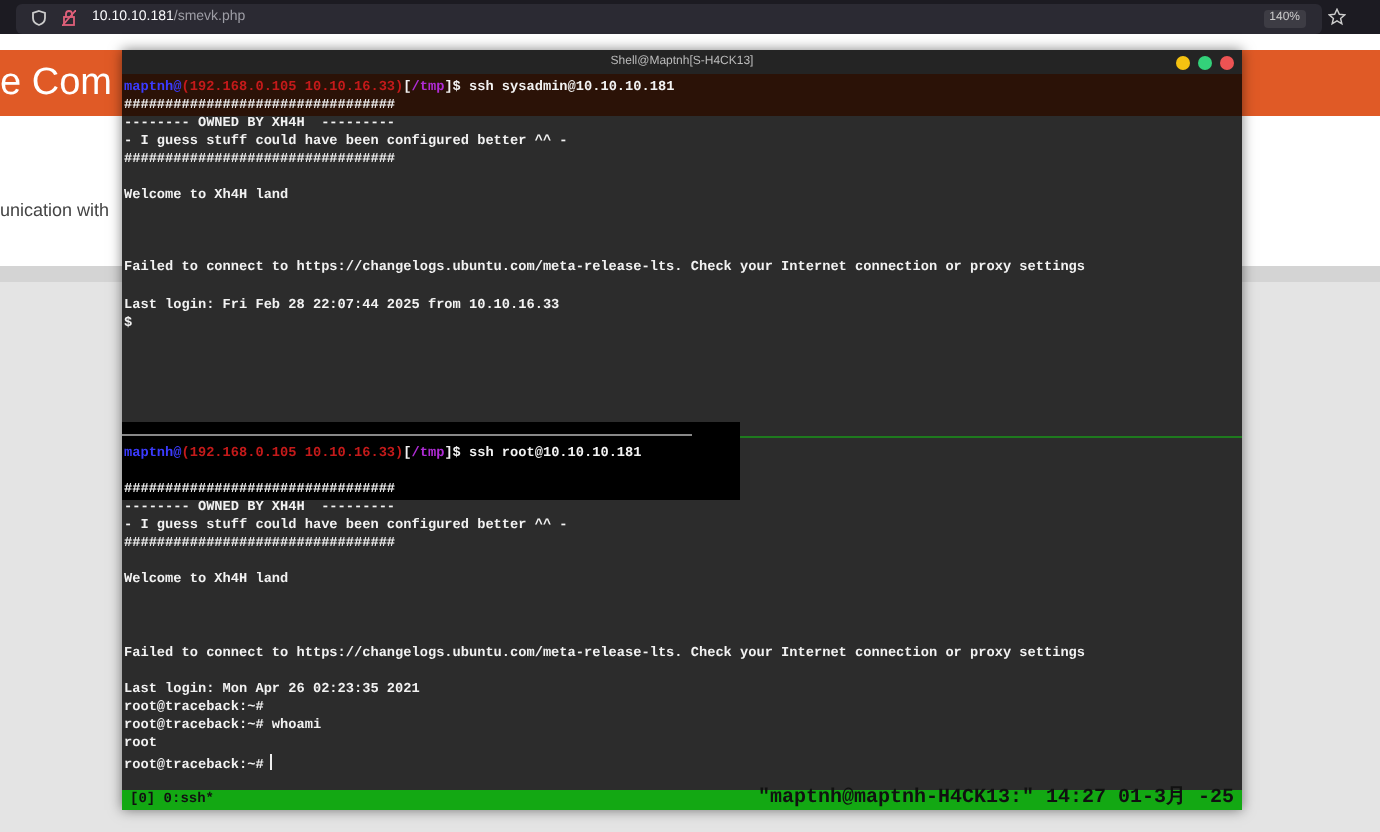 The width and height of the screenshot is (1380, 832). Describe the element at coordinates (56, 83) in the screenshot. I see `banner-title: e Com` at that location.